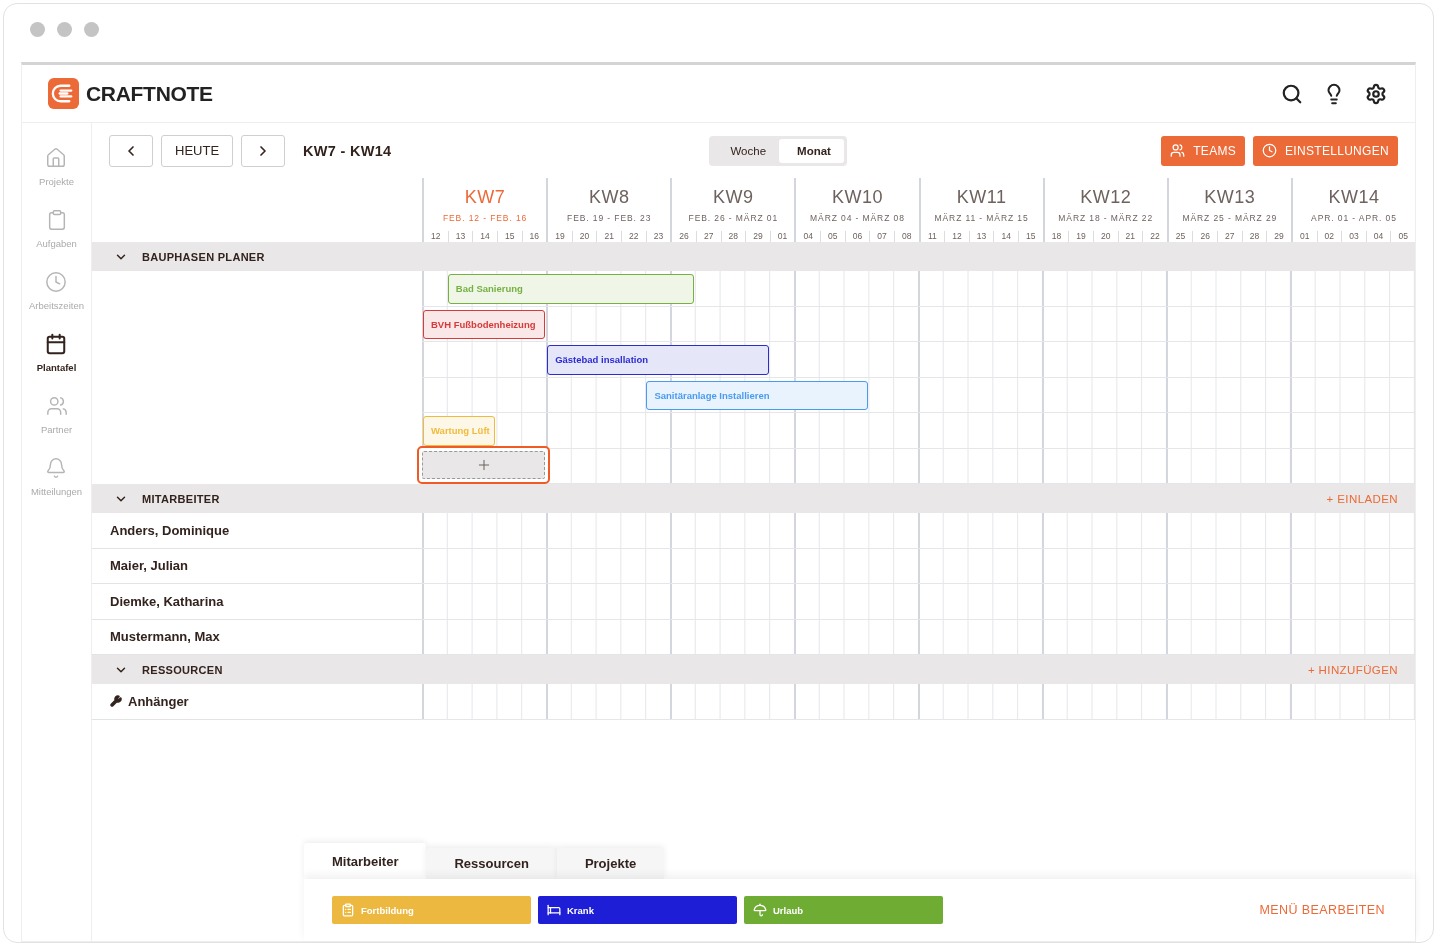  What do you see at coordinates (534, 237) in the screenshot?
I see `day-number: 16` at bounding box center [534, 237].